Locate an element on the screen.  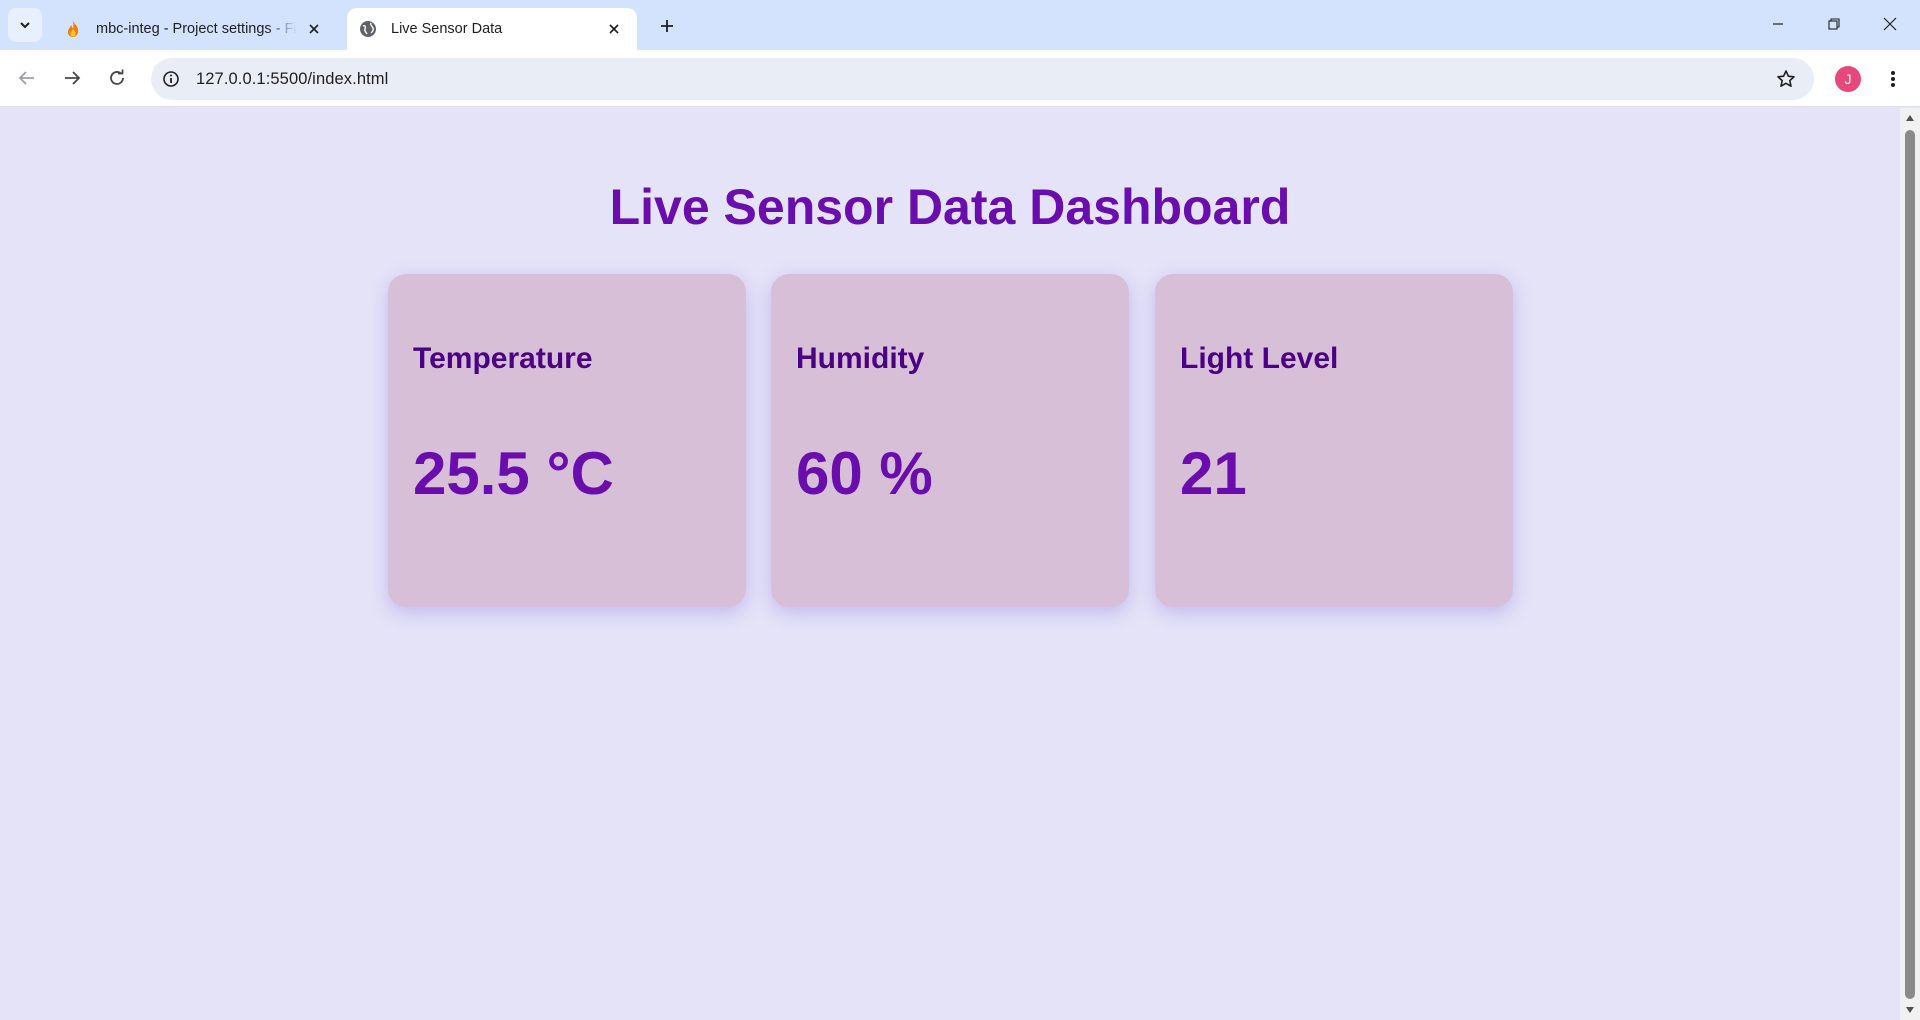
restore-icon is located at coordinates (1834, 24).